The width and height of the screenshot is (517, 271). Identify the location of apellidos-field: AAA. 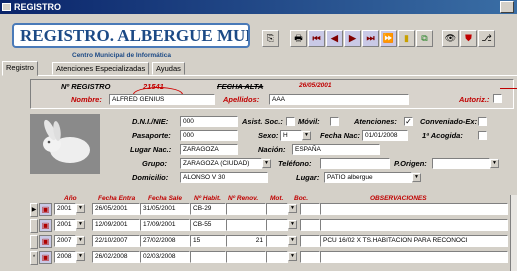
(339, 99).